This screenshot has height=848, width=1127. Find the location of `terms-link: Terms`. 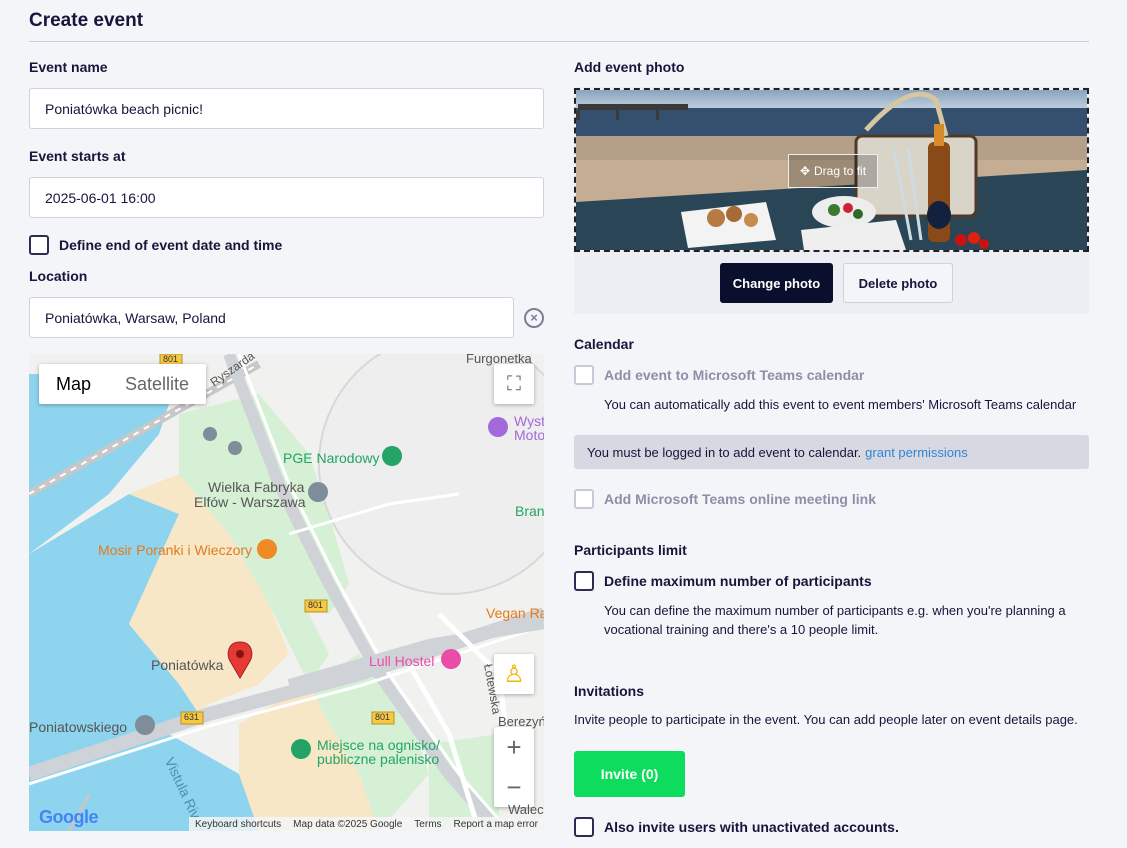

terms-link: Terms is located at coordinates (427, 824).